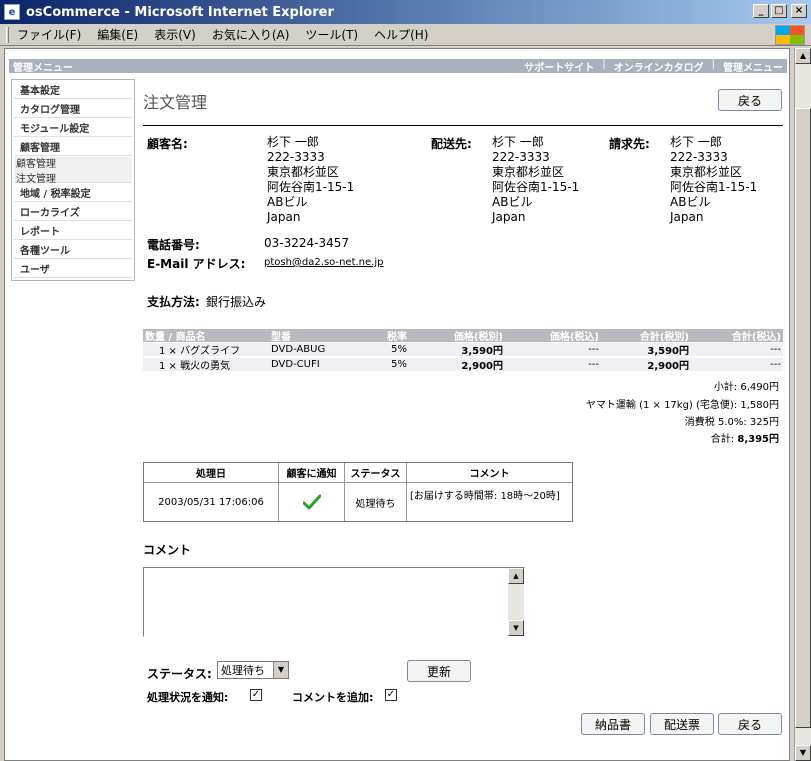 This screenshot has height=761, width=811. I want to click on notify-checkbox: ✓, so click(256, 695).